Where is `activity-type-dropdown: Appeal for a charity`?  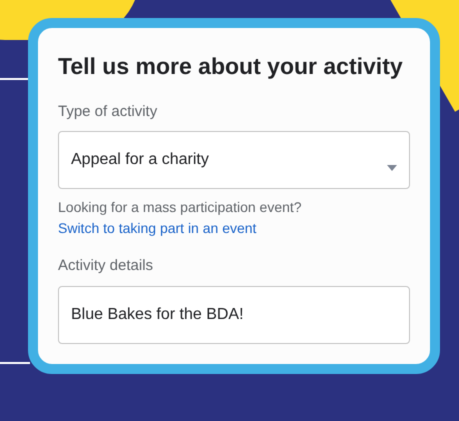 activity-type-dropdown: Appeal for a charity is located at coordinates (234, 160).